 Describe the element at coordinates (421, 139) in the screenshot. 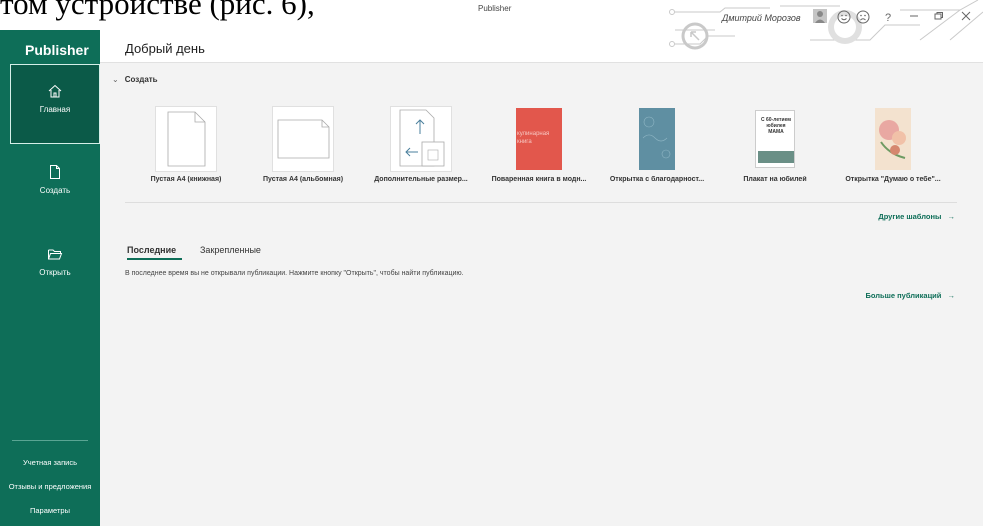

I see `more-sizes-thumbnail` at that location.